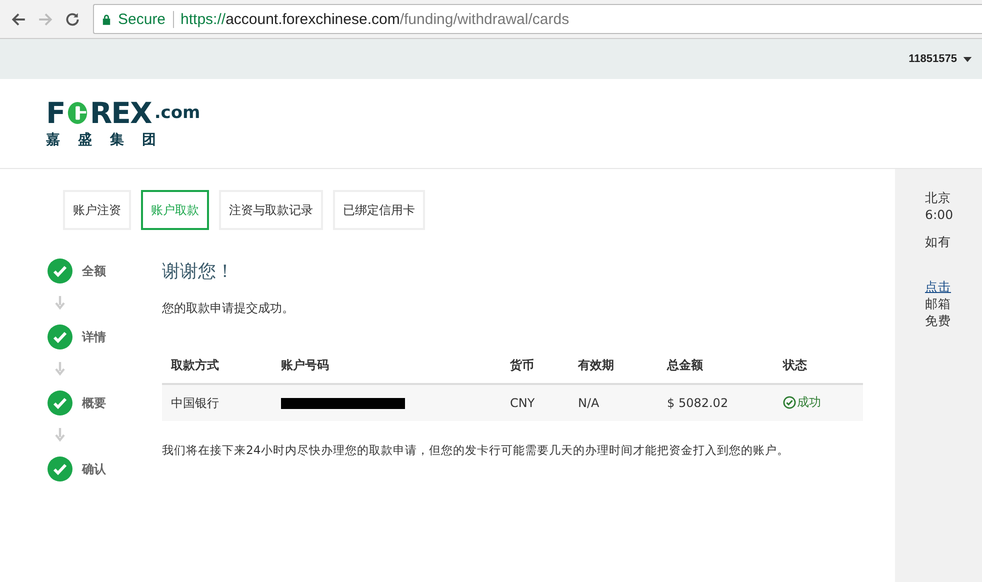 Image resolution: width=982 pixels, height=582 pixels. Describe the element at coordinates (117, 139) in the screenshot. I see `logo-tagline-character: 集` at that location.